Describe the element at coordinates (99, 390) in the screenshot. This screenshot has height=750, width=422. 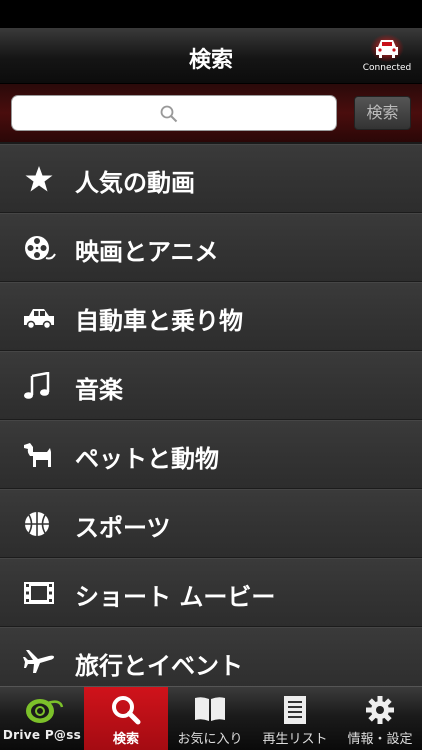
I see `list-item-label: 音楽` at that location.